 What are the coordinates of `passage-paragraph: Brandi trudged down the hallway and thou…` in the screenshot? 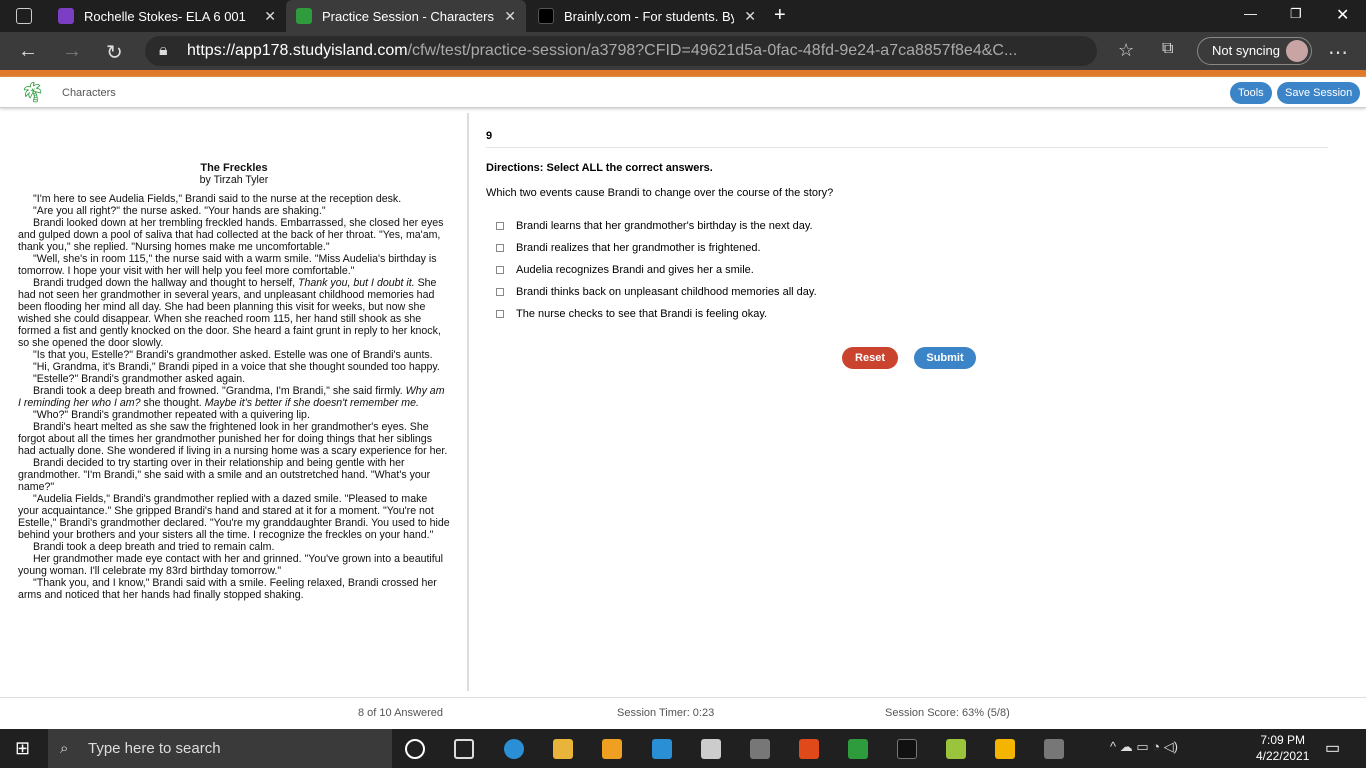 It's located at (229, 313).